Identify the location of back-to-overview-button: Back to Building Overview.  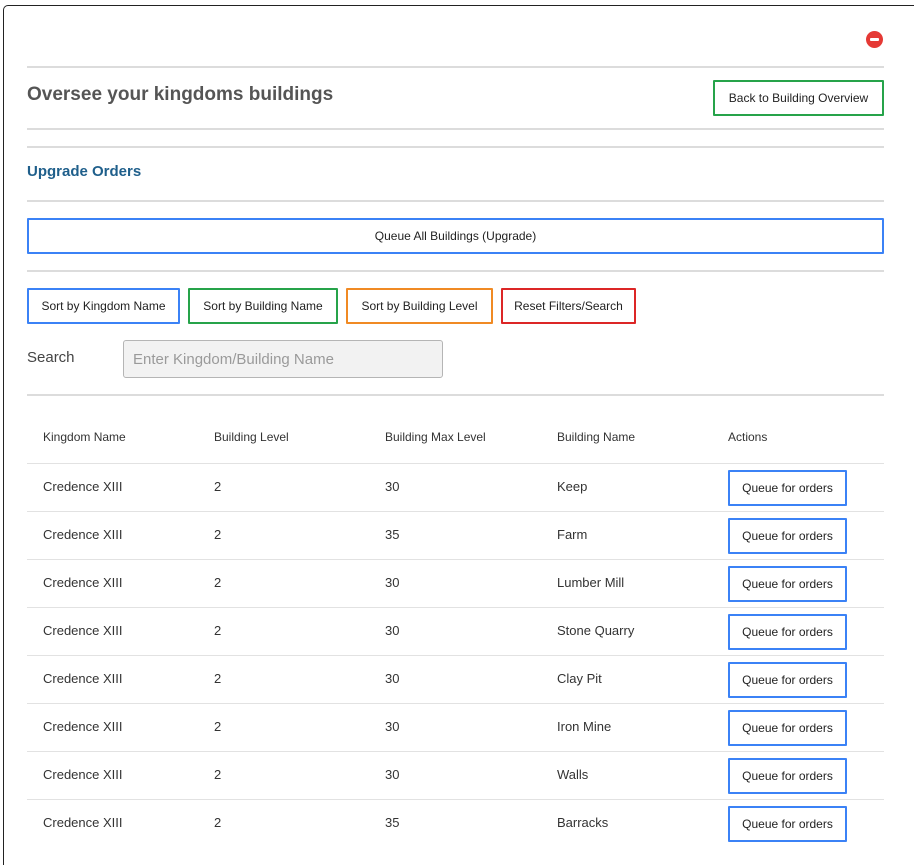
(798, 98).